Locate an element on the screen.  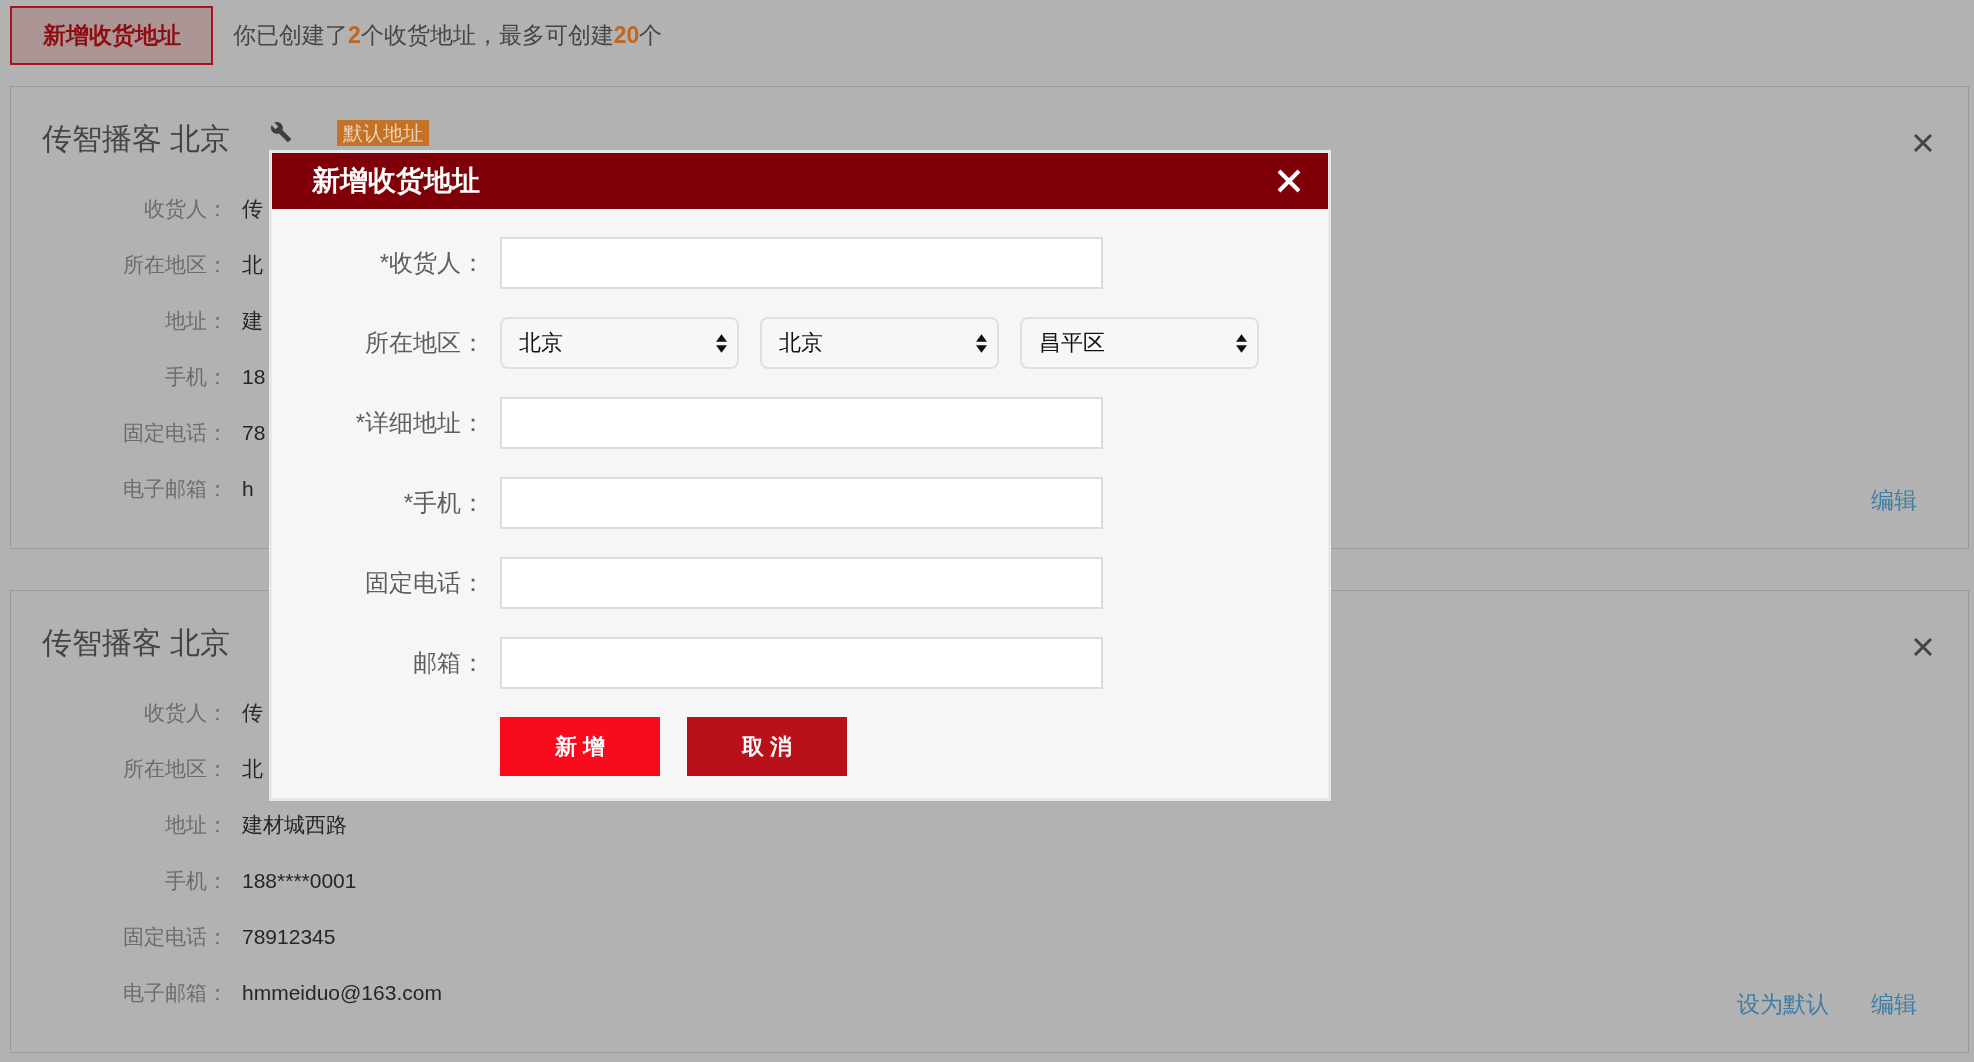
add-address-button: 新增收货地址 is located at coordinates (111, 35).